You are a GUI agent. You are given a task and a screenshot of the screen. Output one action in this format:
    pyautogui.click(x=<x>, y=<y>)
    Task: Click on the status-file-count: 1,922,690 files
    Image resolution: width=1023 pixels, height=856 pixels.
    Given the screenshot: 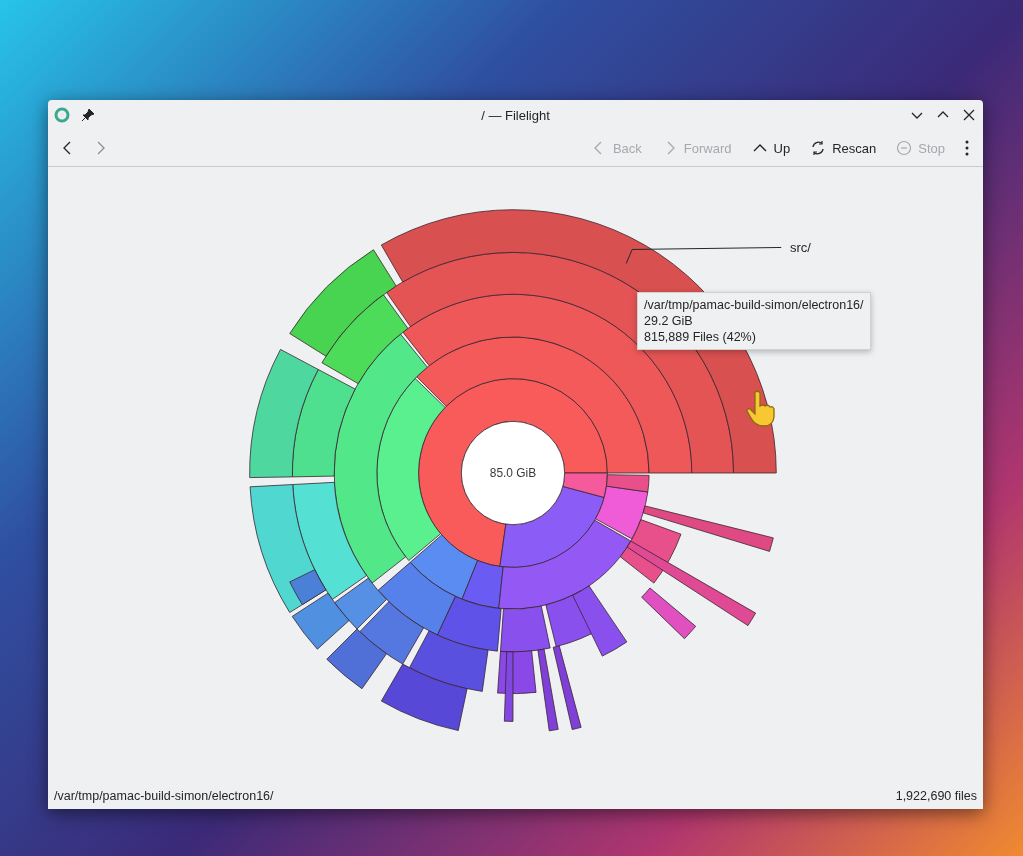 What is the action you would take?
    pyautogui.click(x=936, y=796)
    